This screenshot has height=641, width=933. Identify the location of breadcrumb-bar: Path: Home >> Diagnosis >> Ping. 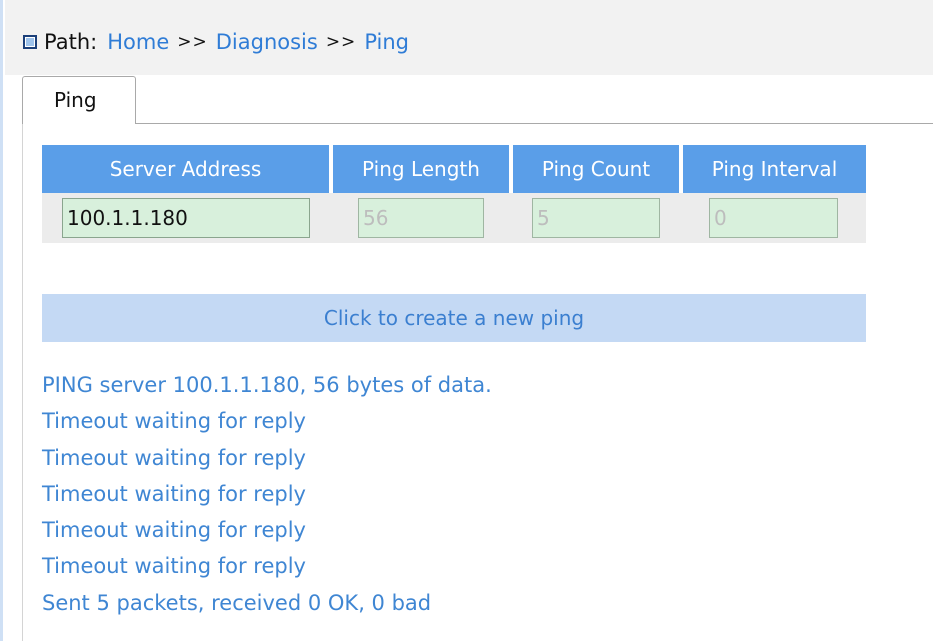
(469, 37).